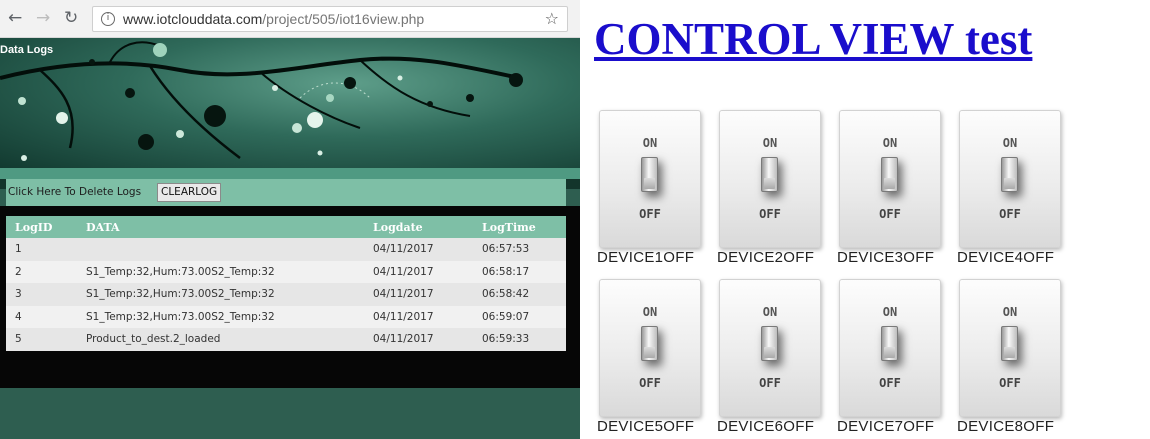 Image resolution: width=1150 pixels, height=439 pixels. I want to click on device-5: ON OFF DEVICE5OFF, so click(657, 359).